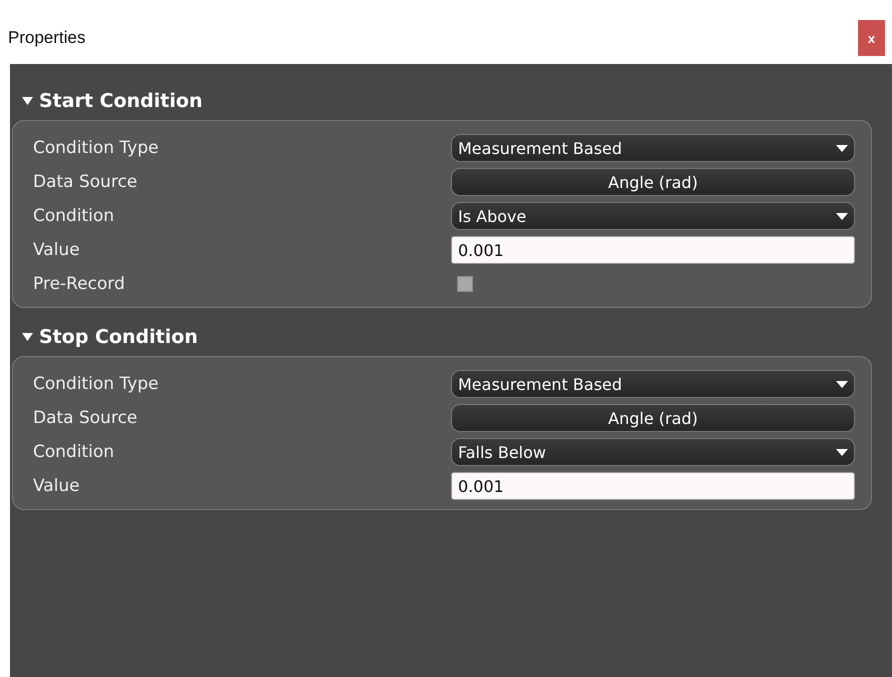  I want to click on window-title: Properties, so click(47, 38).